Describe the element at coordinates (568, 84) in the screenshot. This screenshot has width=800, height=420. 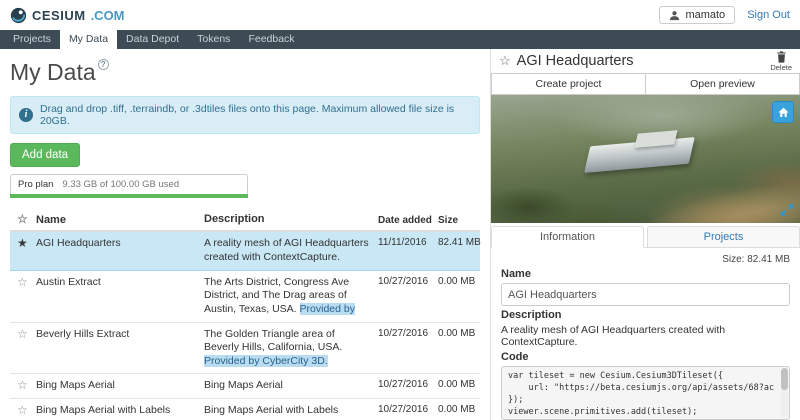
I see `create-project-button: Create project` at that location.